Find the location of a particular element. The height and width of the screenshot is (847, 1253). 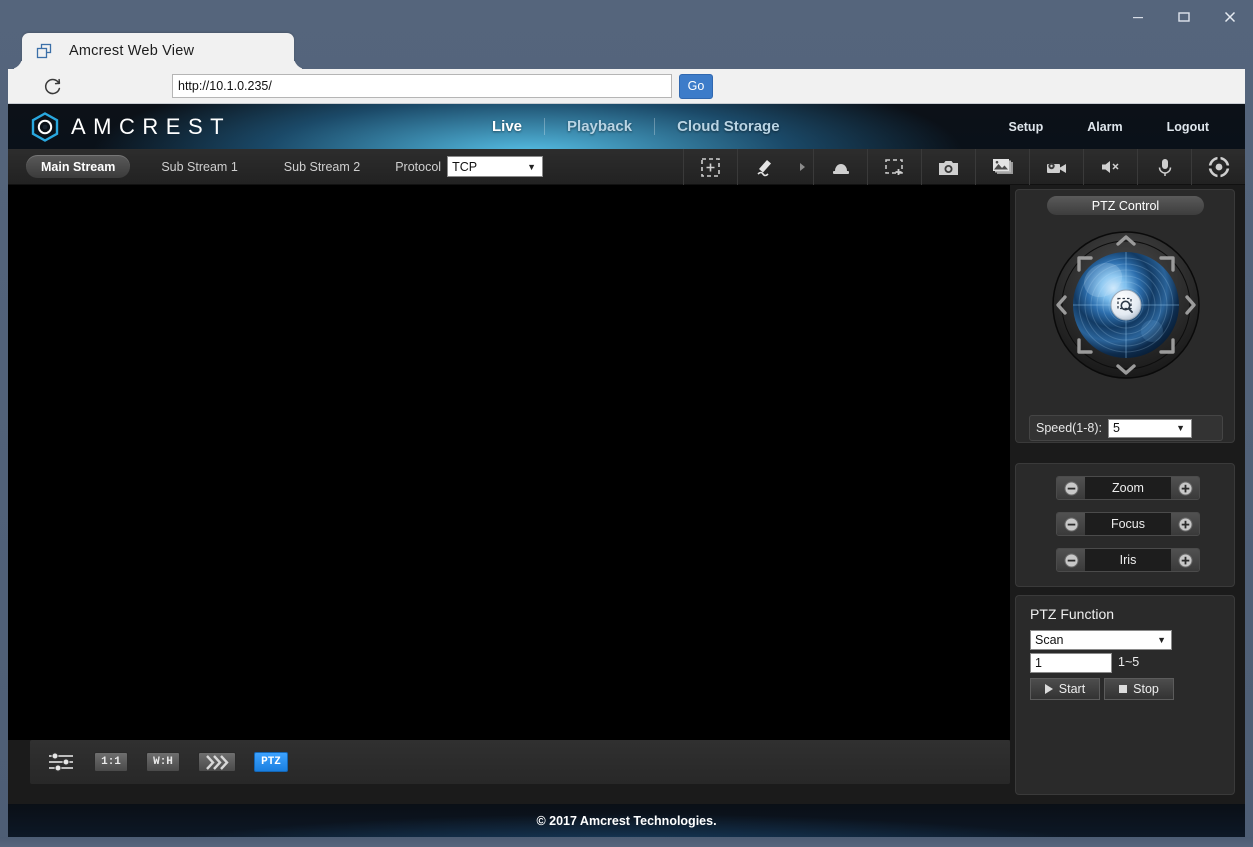

fluency-button is located at coordinates (217, 762).